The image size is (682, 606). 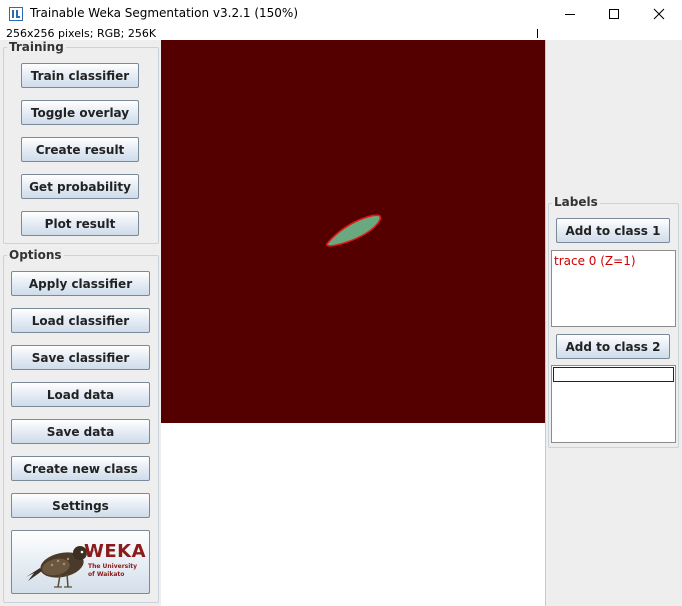 I want to click on settings-button: Settings, so click(x=80, y=505).